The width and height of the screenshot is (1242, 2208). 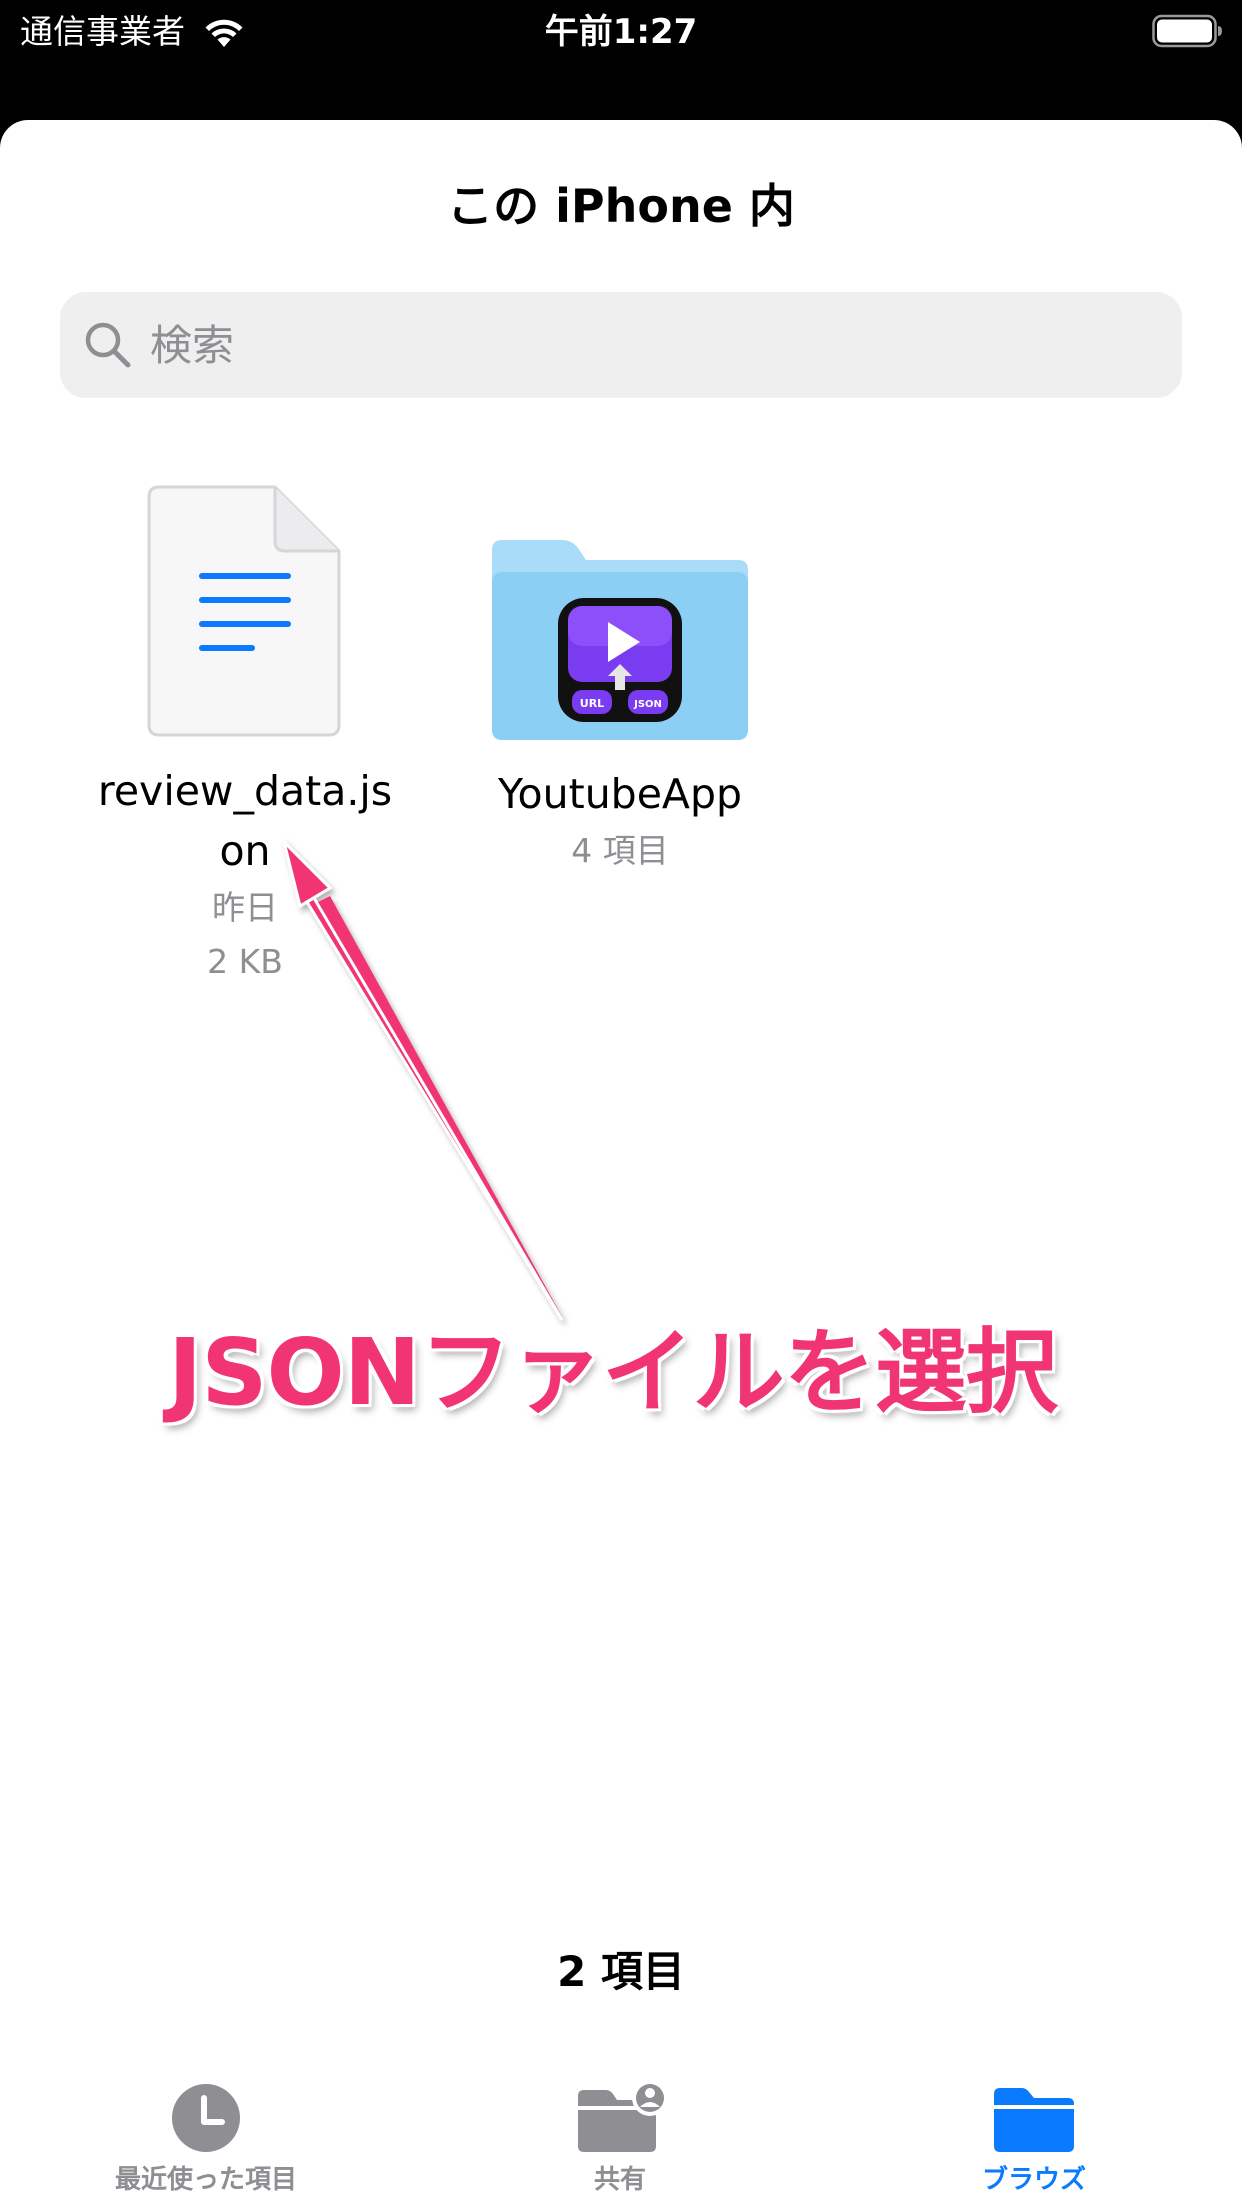 I want to click on tab-bar: 最近使った項目 共有 ブラウズ, so click(x=621, y=2134).